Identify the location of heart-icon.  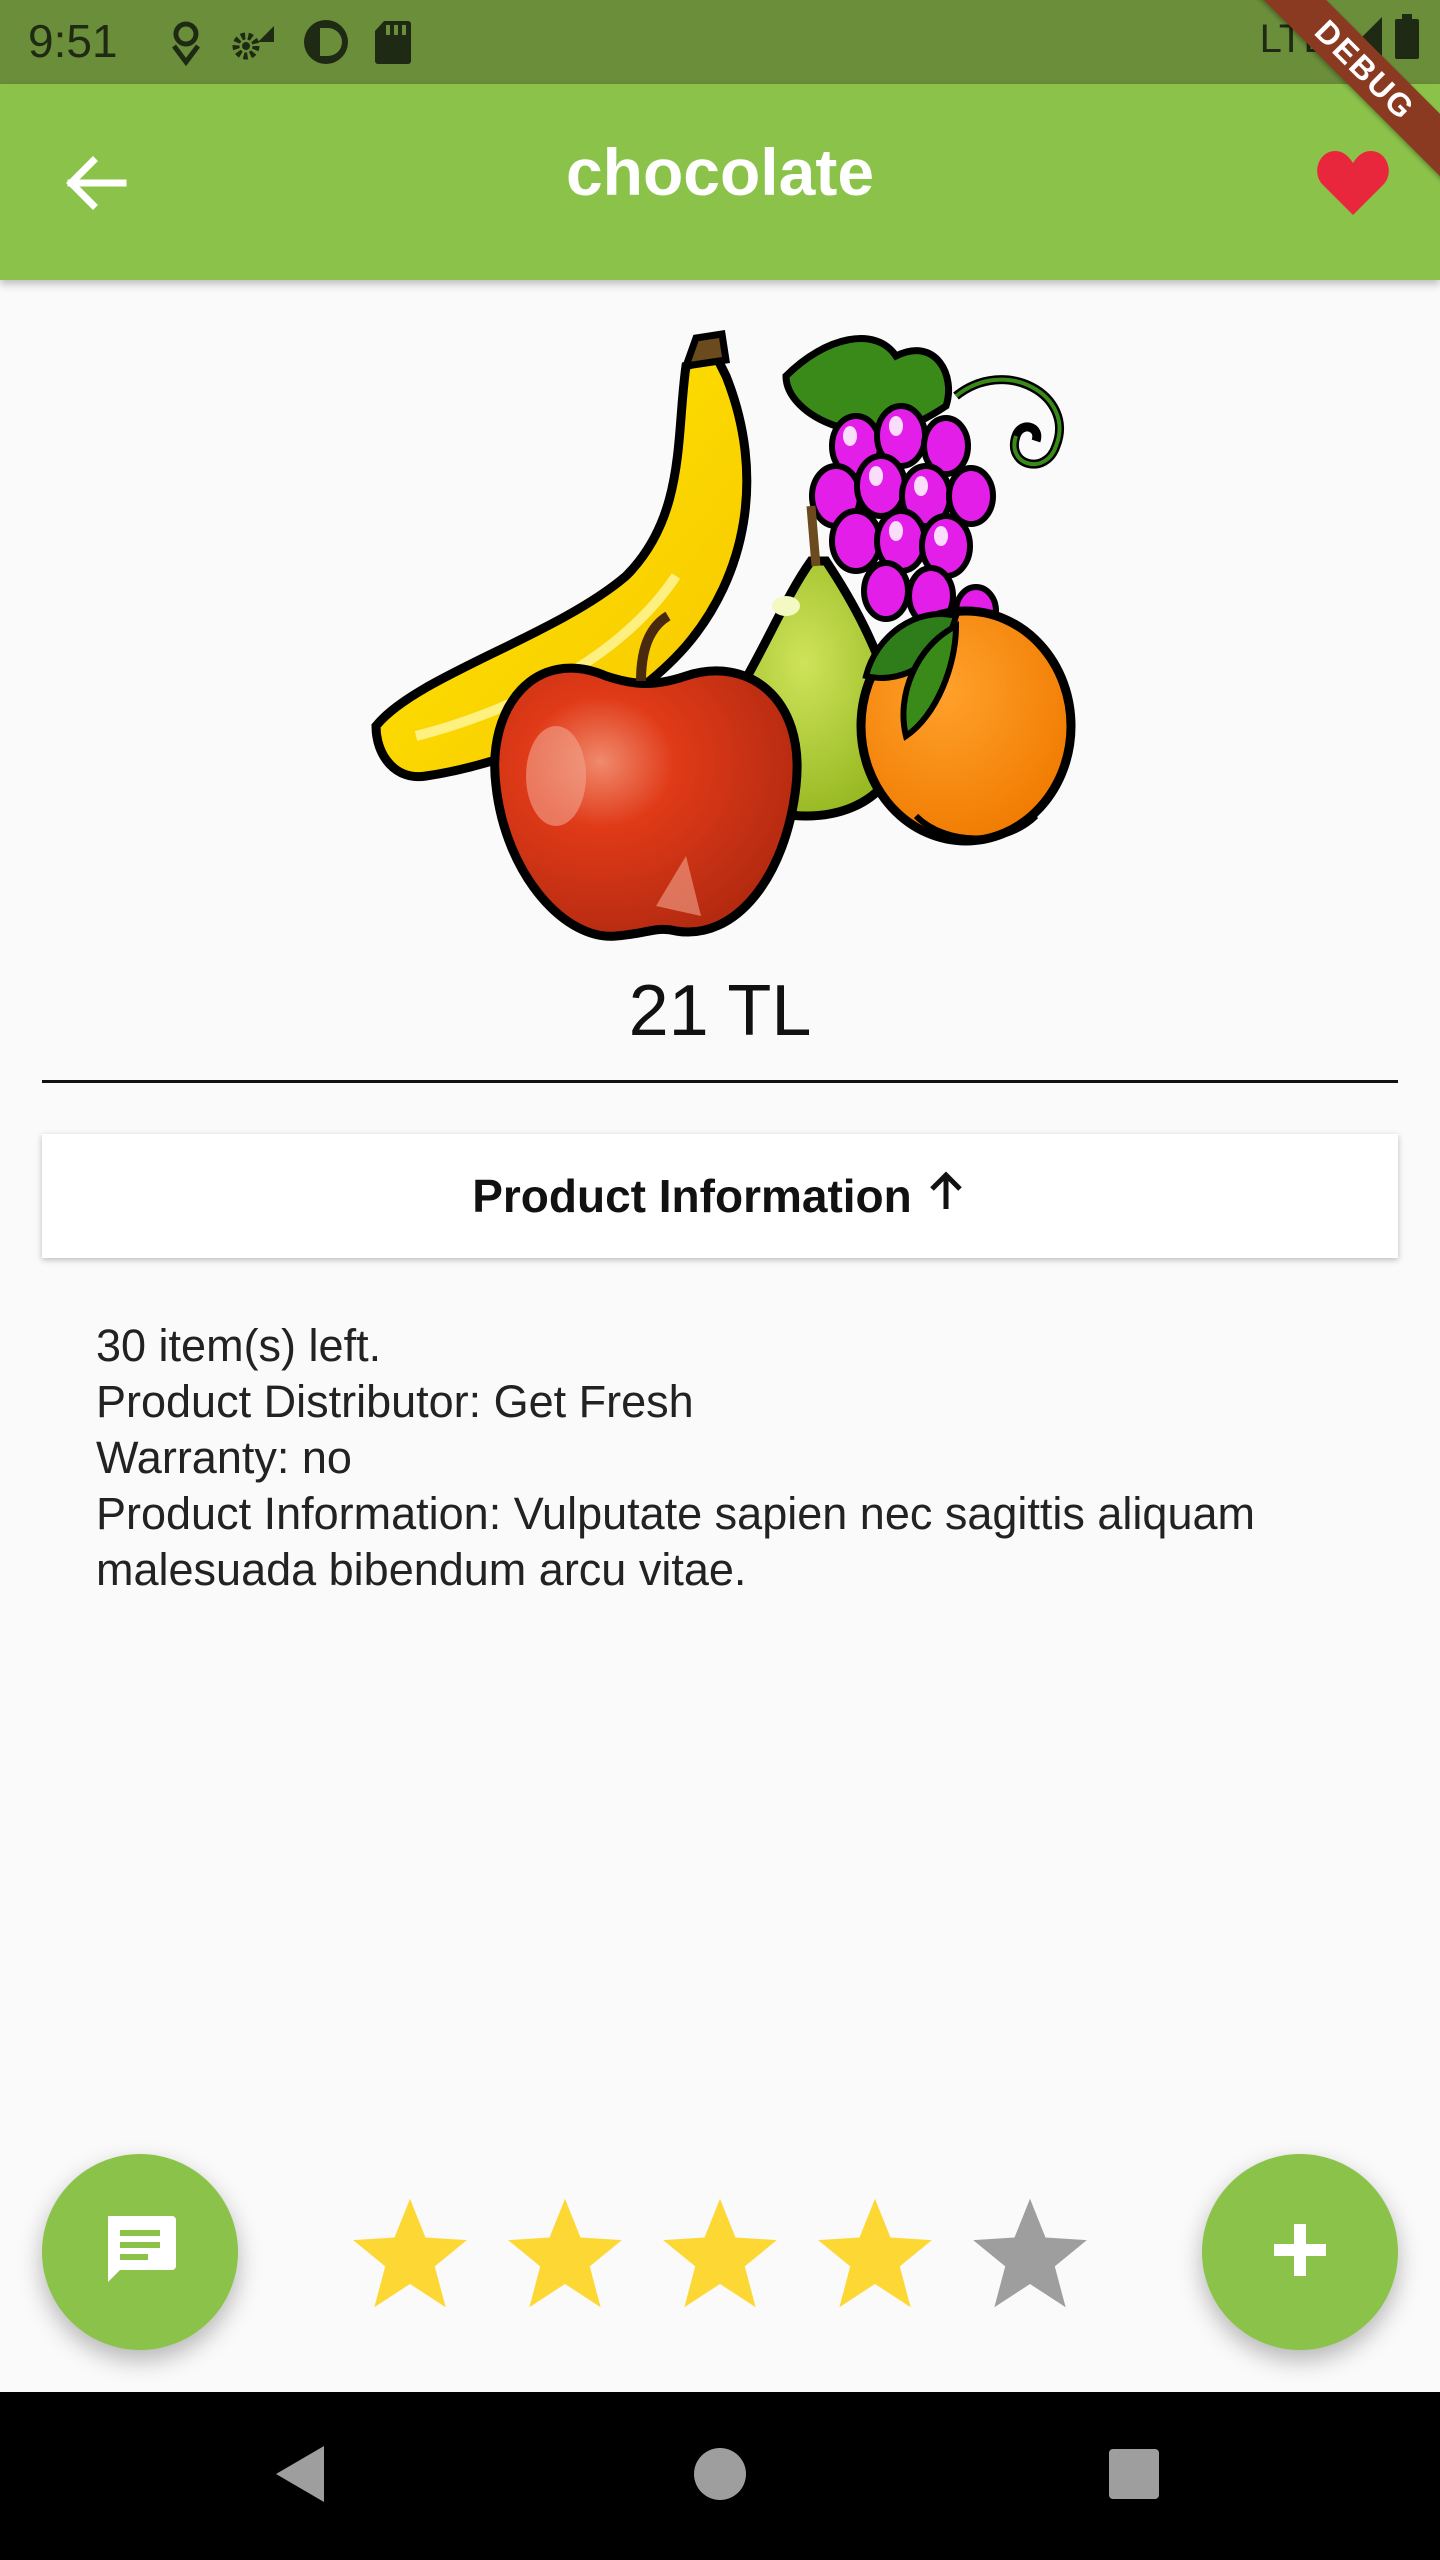
(1353, 185).